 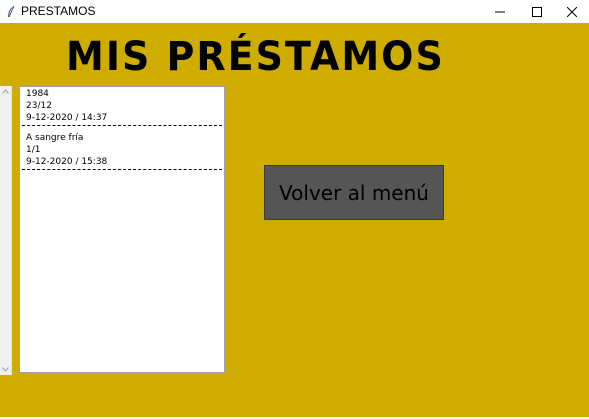 I want to click on loan-due-date: 1/1, so click(x=33, y=150).